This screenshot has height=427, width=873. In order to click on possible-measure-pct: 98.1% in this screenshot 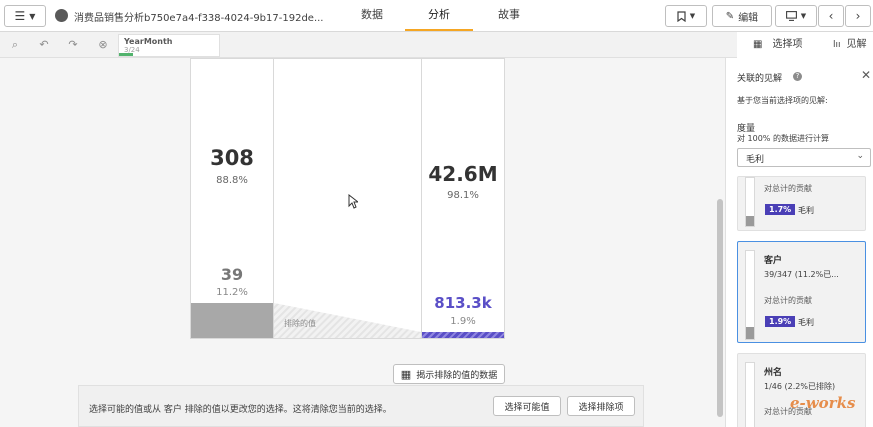, I will do `click(463, 195)`.